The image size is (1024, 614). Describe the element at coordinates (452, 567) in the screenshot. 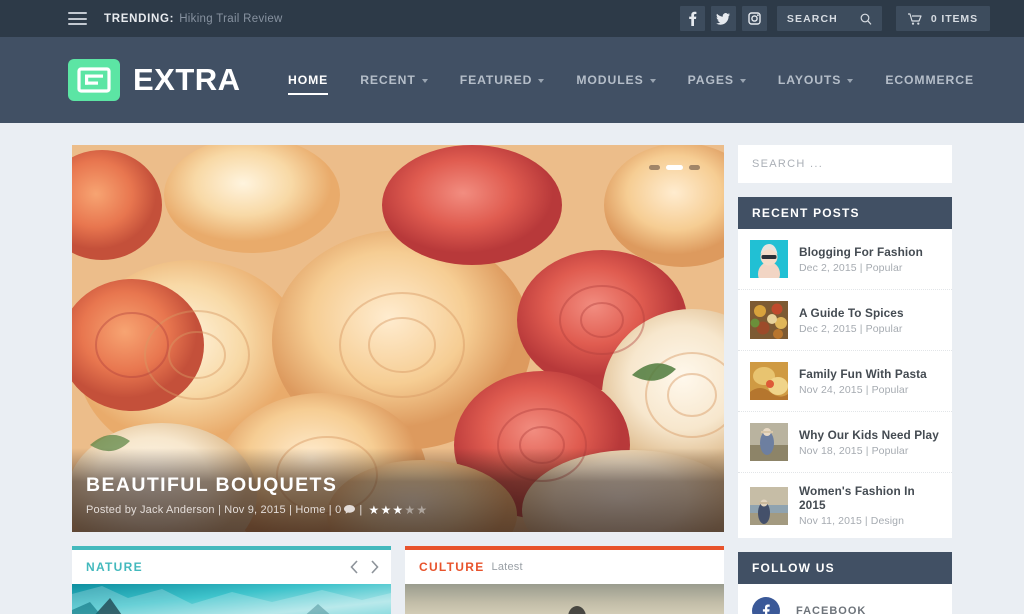

I see `module-title: CULTURE` at that location.